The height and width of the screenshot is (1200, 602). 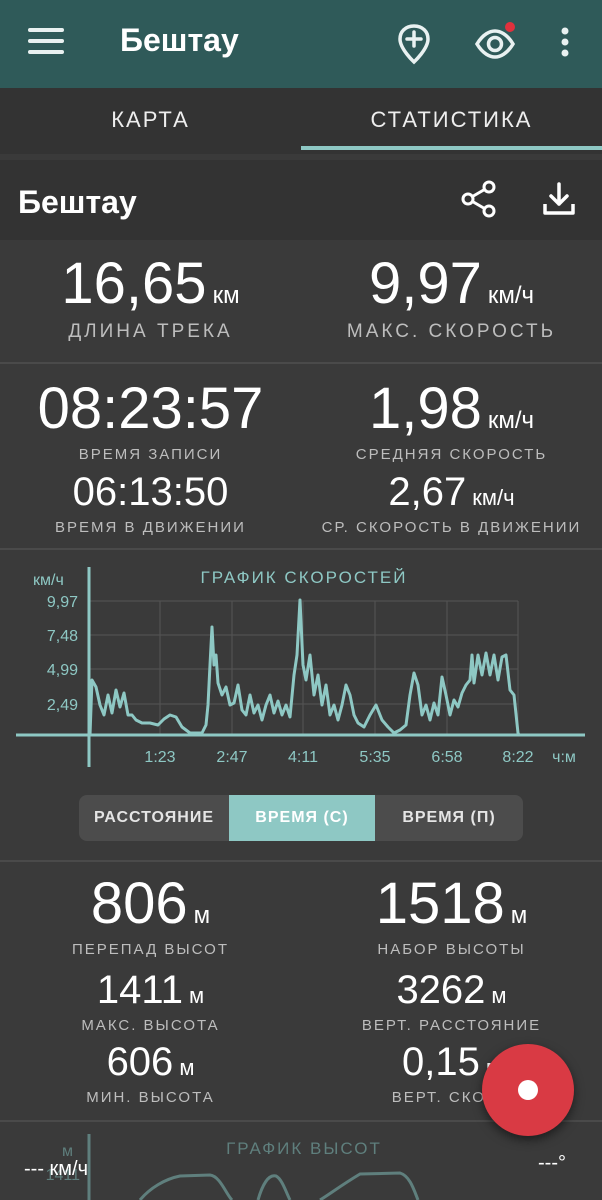 I want to click on record-time-value: 08:23:57, so click(x=150, y=408).